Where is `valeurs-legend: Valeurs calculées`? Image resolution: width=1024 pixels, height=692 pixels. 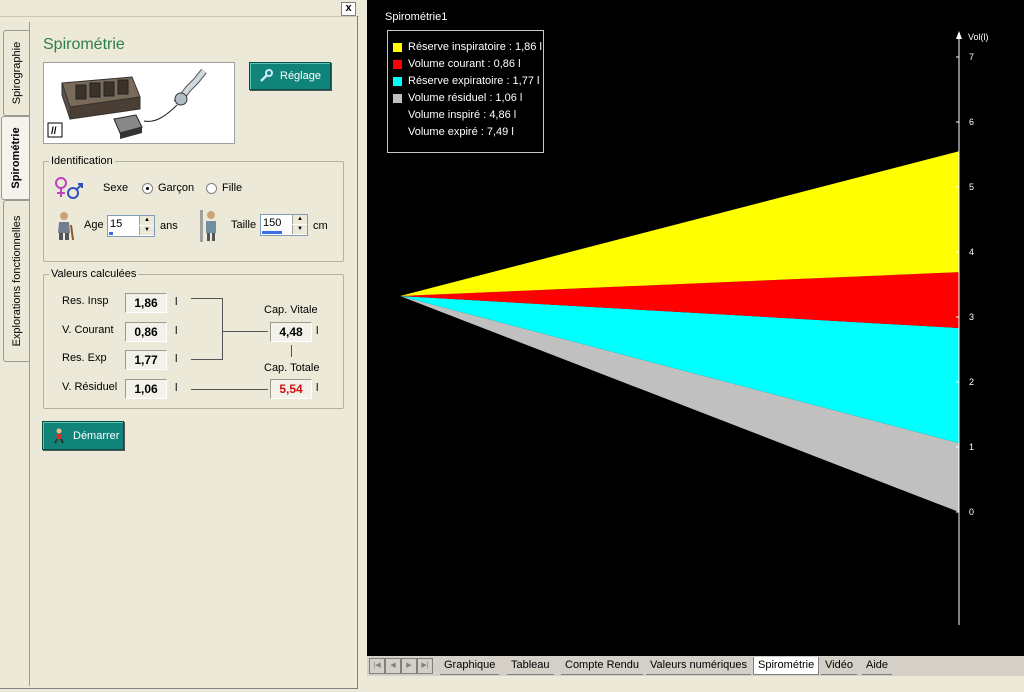 valeurs-legend: Valeurs calculées is located at coordinates (94, 274).